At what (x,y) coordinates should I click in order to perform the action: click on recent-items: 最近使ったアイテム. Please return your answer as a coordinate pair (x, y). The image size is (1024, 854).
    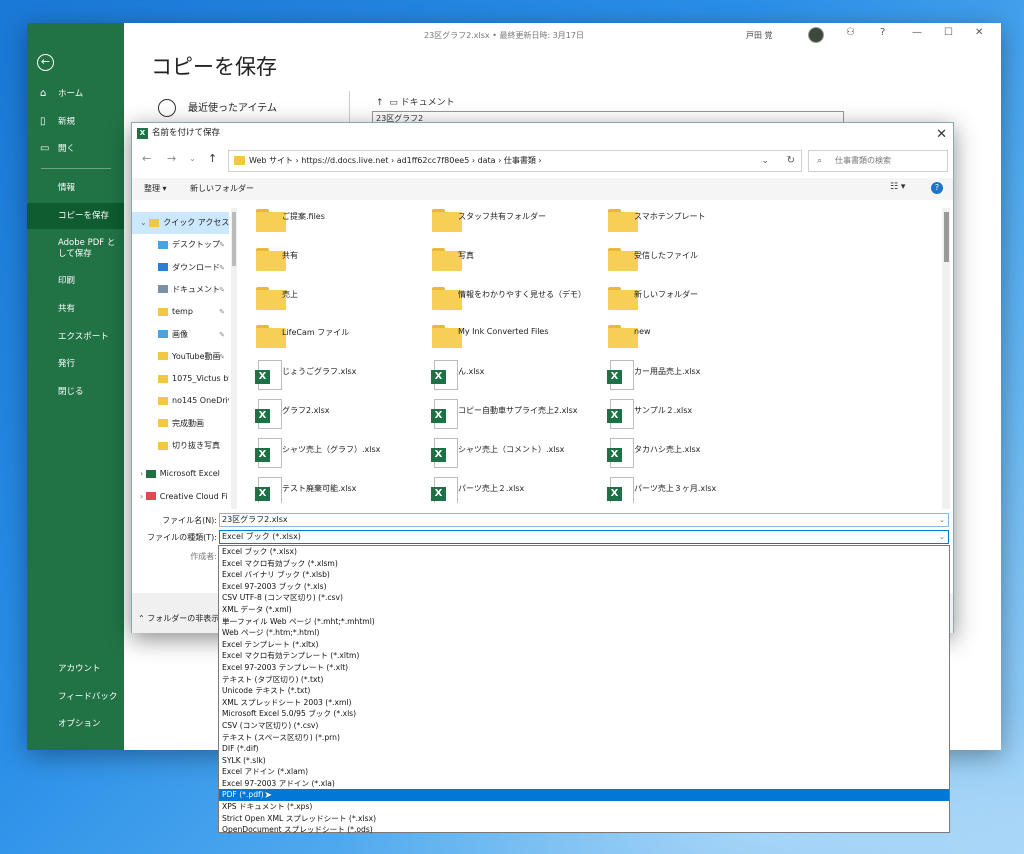
    Looking at the image, I should click on (217, 108).